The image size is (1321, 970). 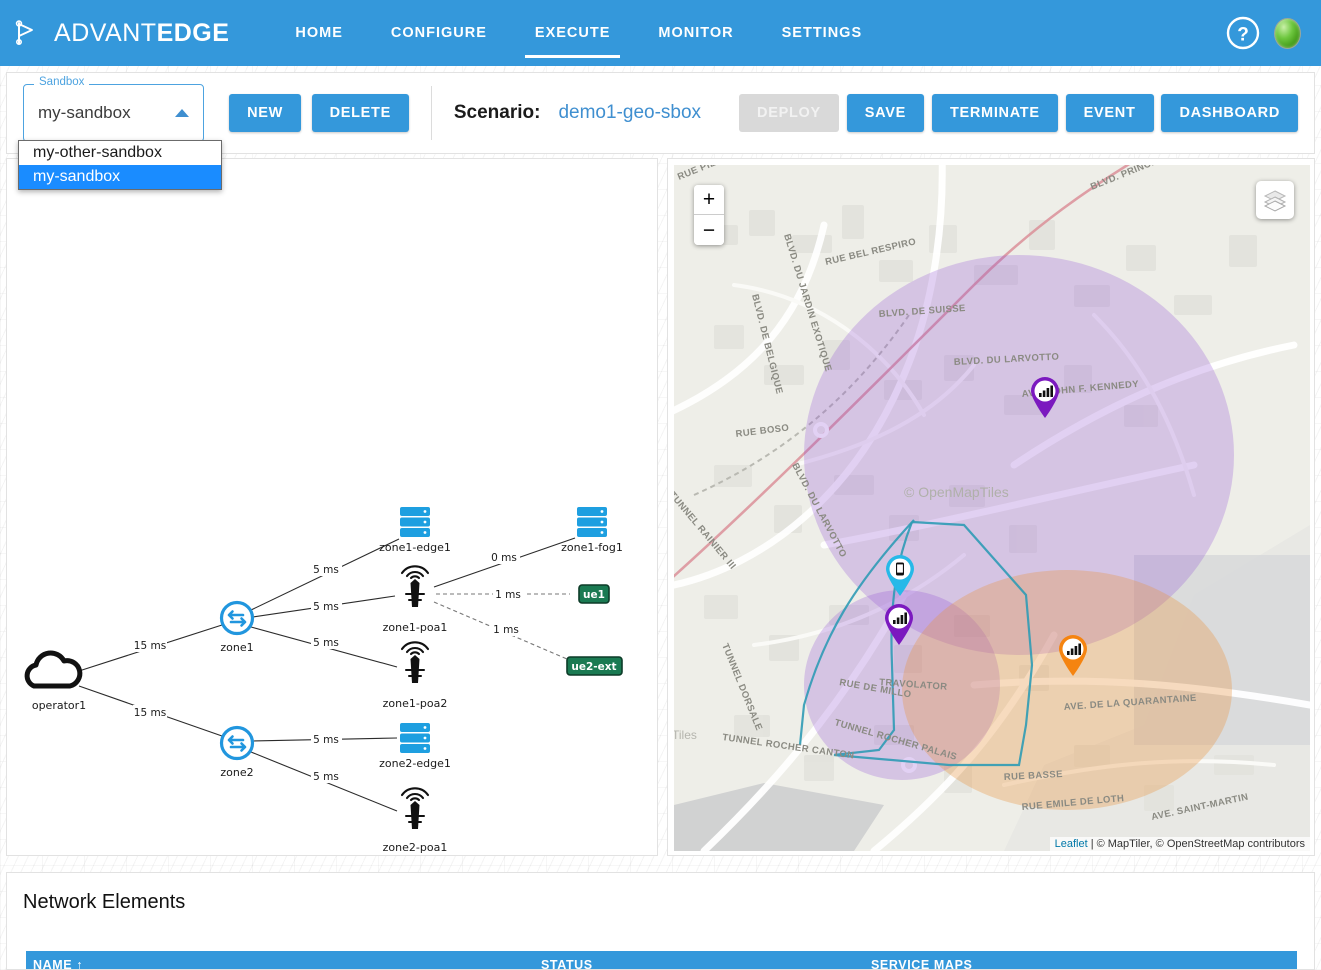 I want to click on edge-label-group: 15 ms, so click(x=150, y=712).